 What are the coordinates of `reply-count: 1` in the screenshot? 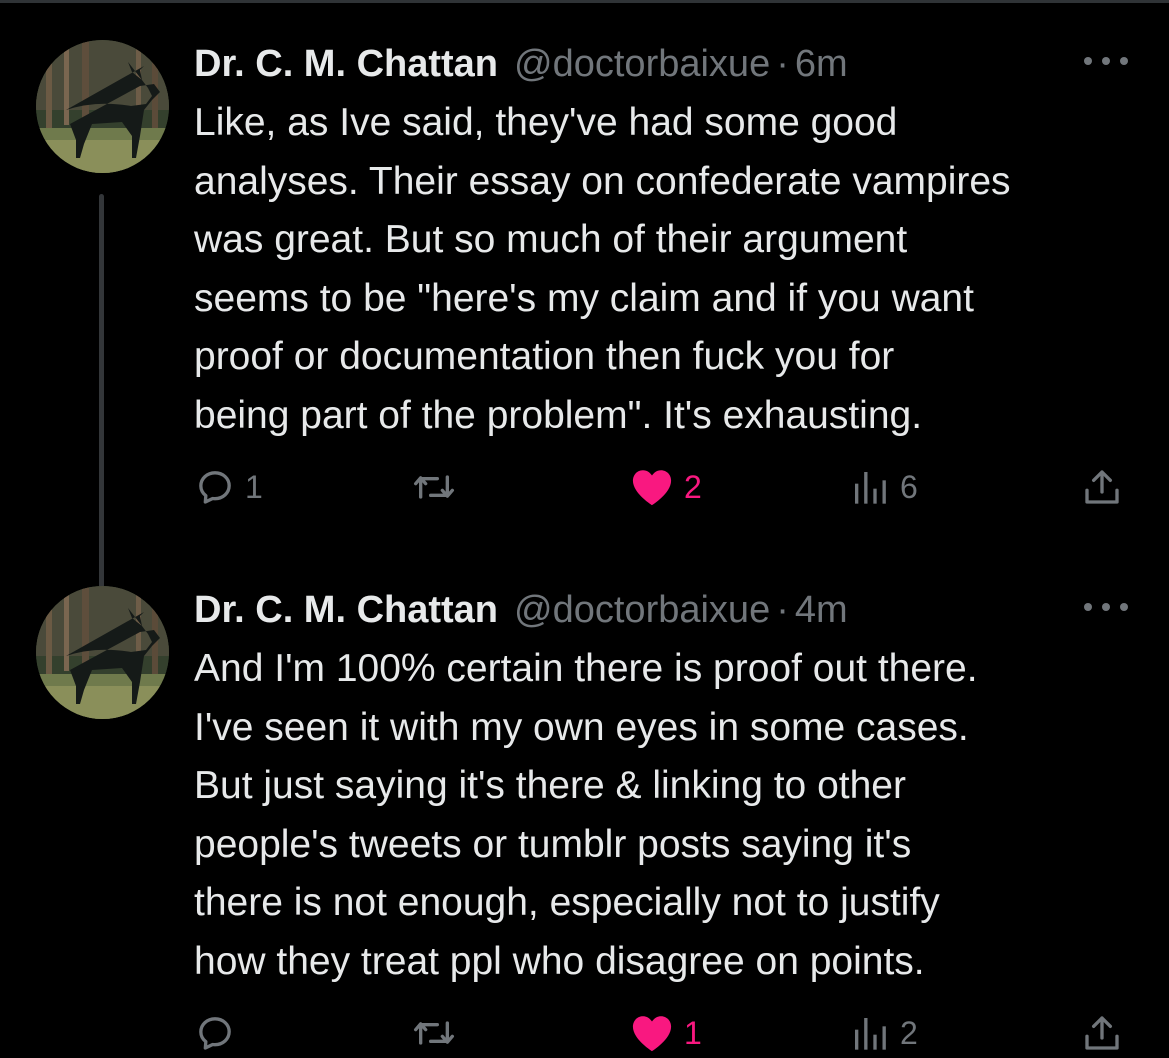 It's located at (254, 486).